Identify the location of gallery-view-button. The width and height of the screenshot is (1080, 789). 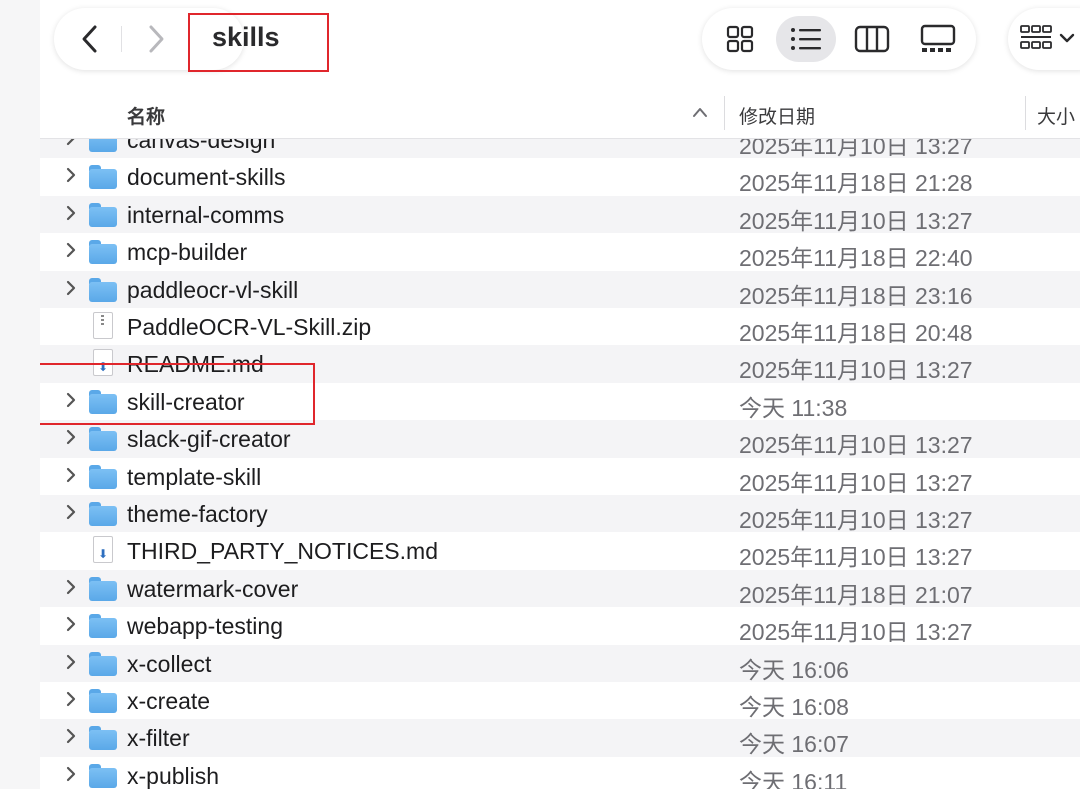
(938, 39).